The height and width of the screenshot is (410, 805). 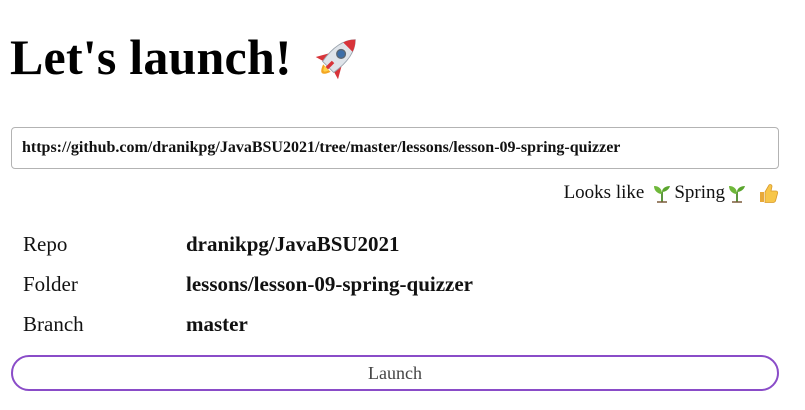 What do you see at coordinates (217, 323) in the screenshot?
I see `branch-value: master` at bounding box center [217, 323].